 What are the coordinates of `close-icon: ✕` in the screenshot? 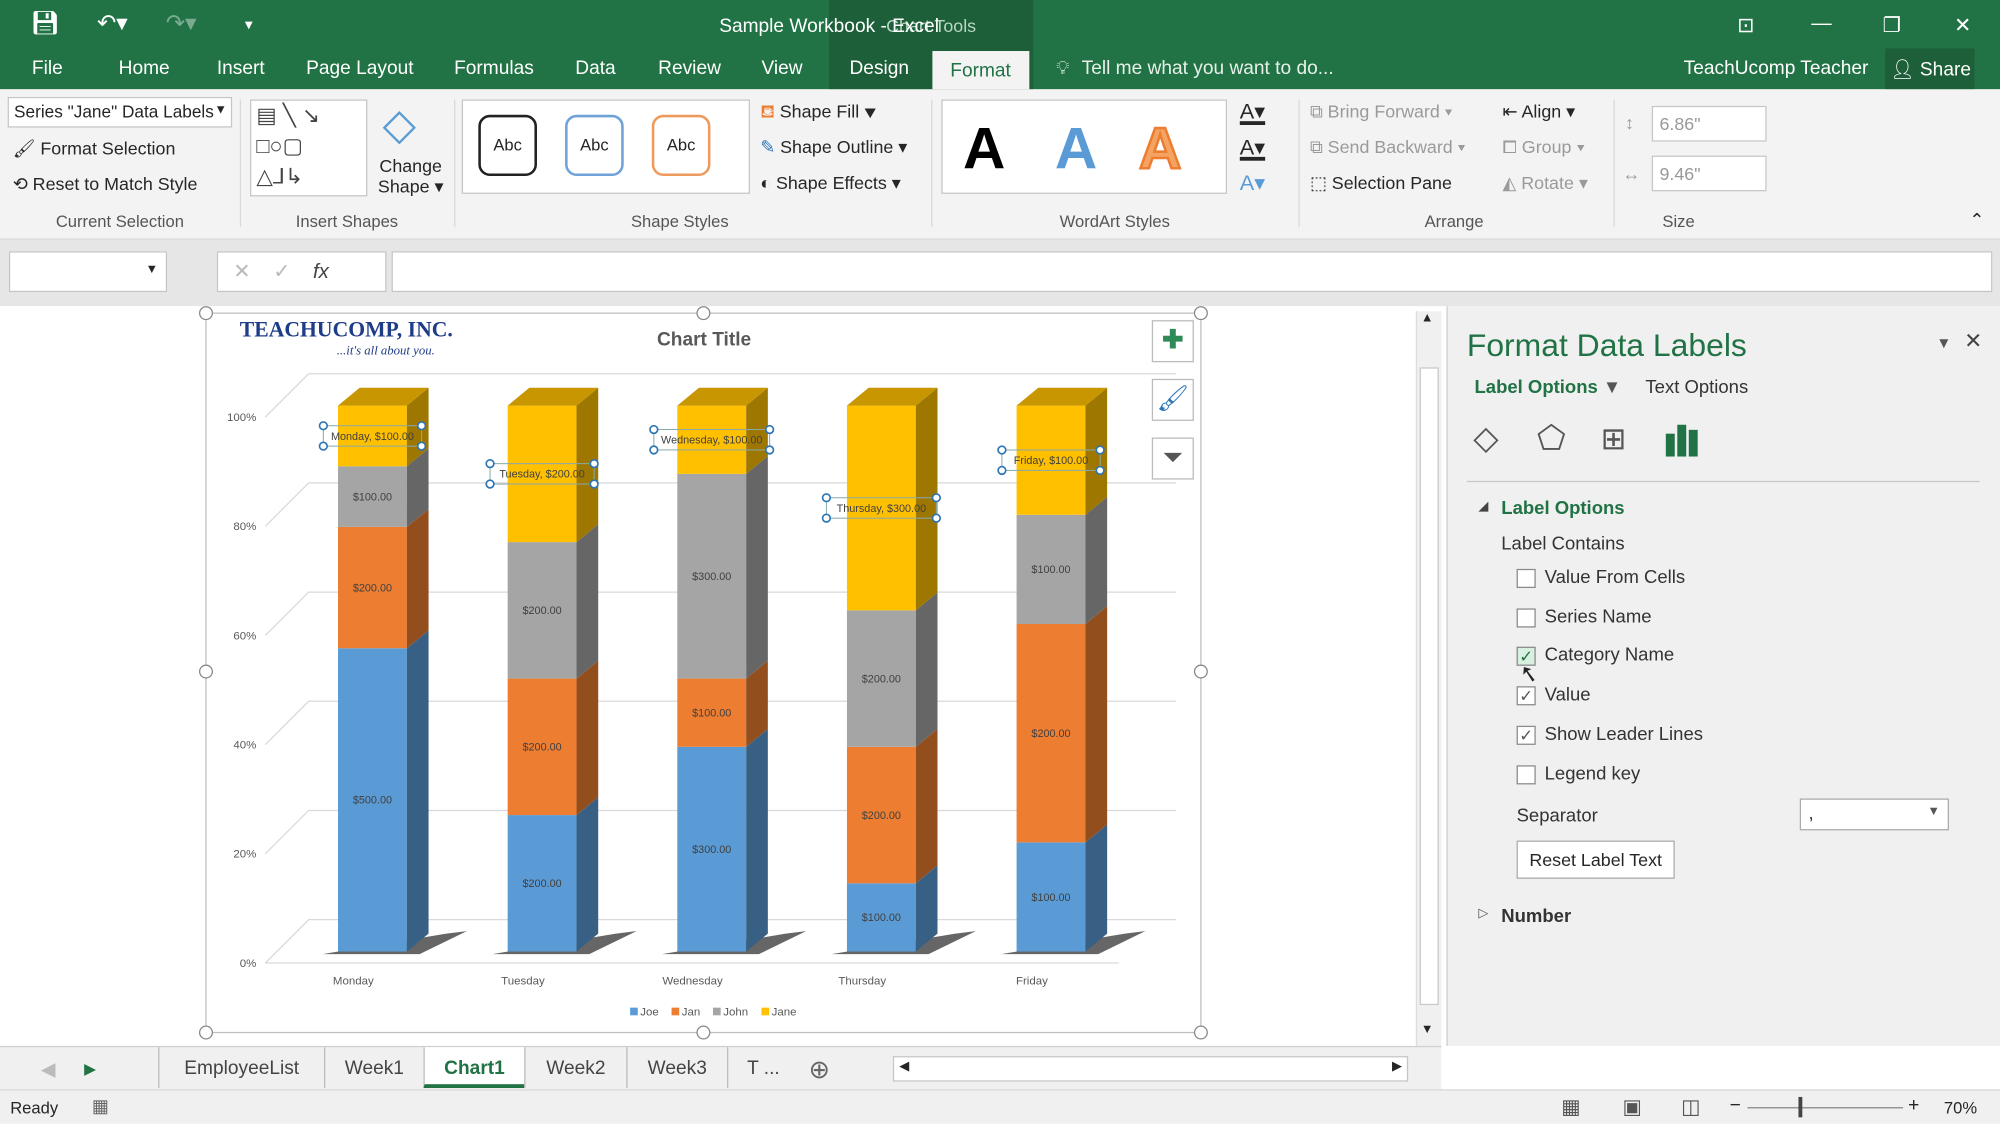 It's located at (1962, 26).